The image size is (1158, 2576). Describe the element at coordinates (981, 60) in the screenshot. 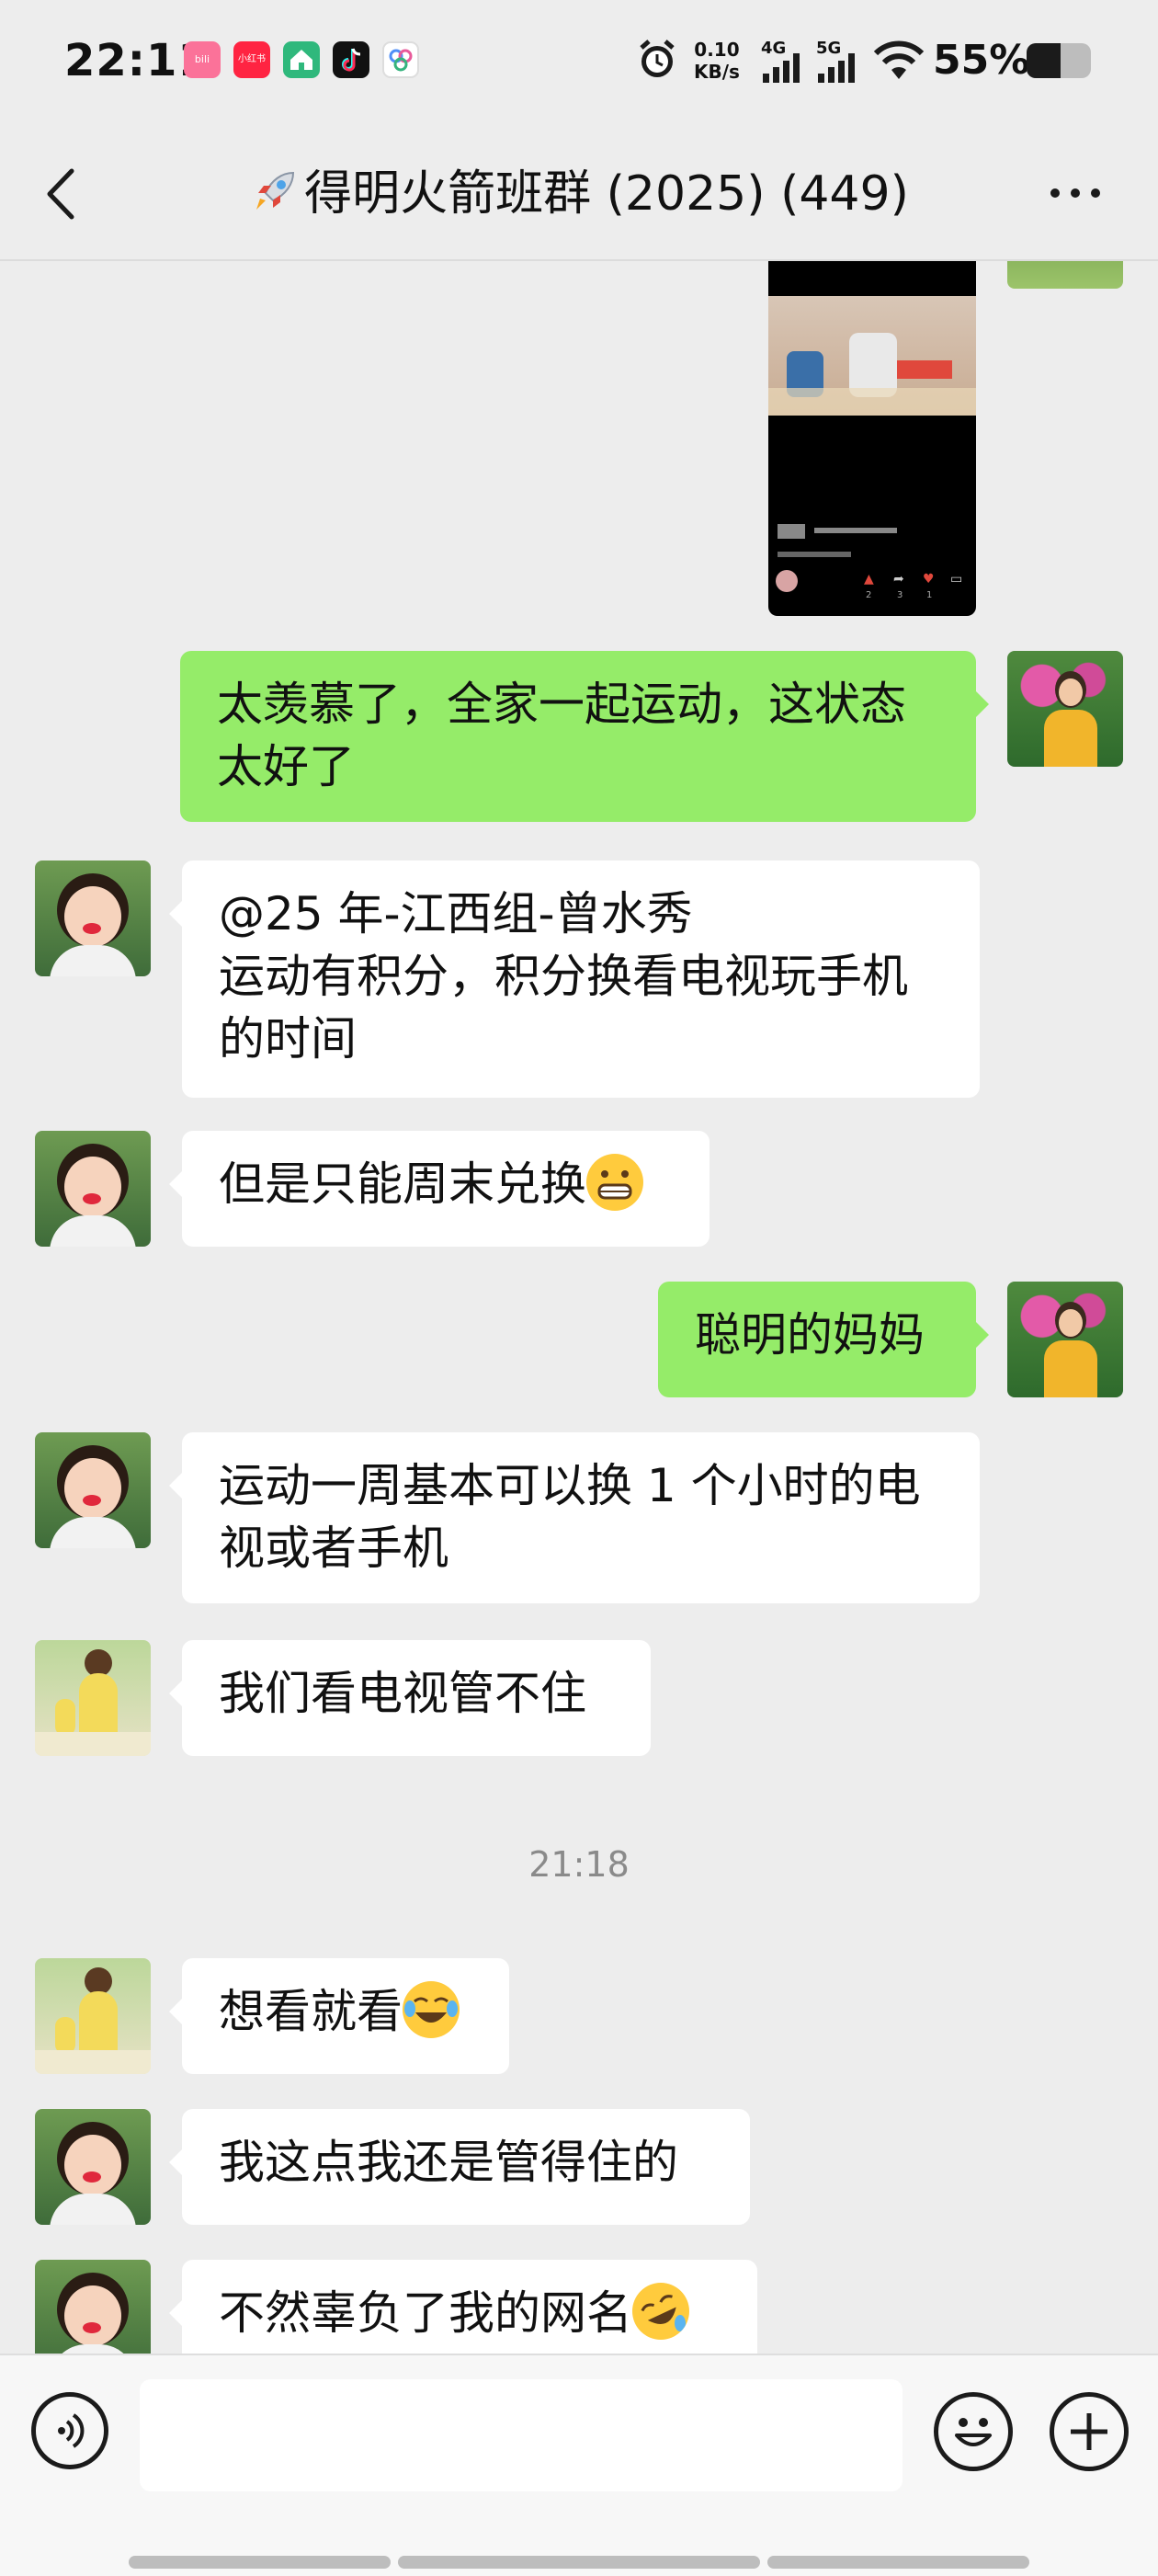

I see `battery-percent: 55%` at that location.